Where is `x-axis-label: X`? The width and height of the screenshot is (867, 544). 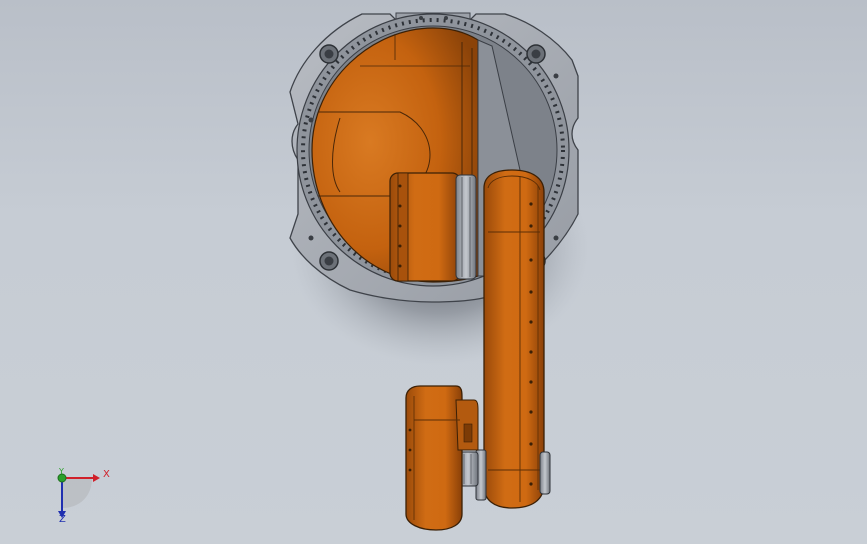 x-axis-label: X is located at coordinates (106, 474).